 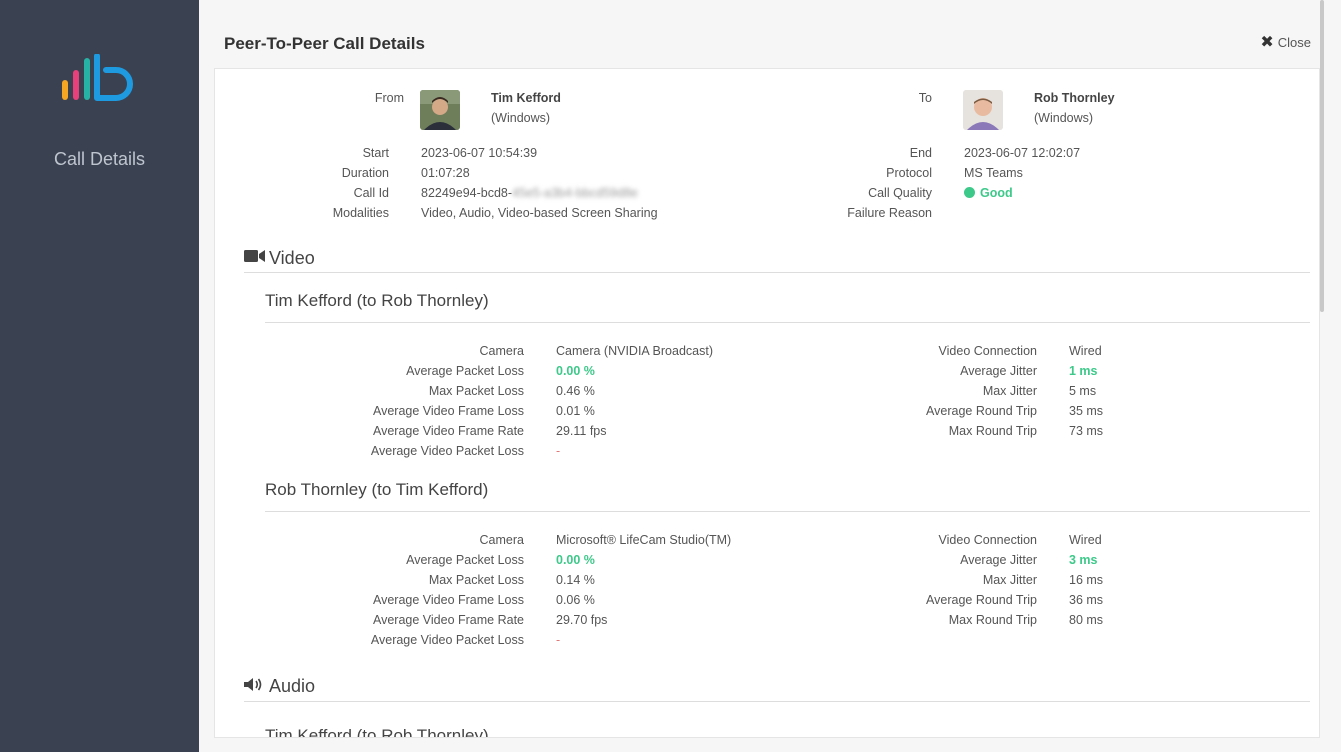 I want to click on duration-label: Duration, so click(x=365, y=173).